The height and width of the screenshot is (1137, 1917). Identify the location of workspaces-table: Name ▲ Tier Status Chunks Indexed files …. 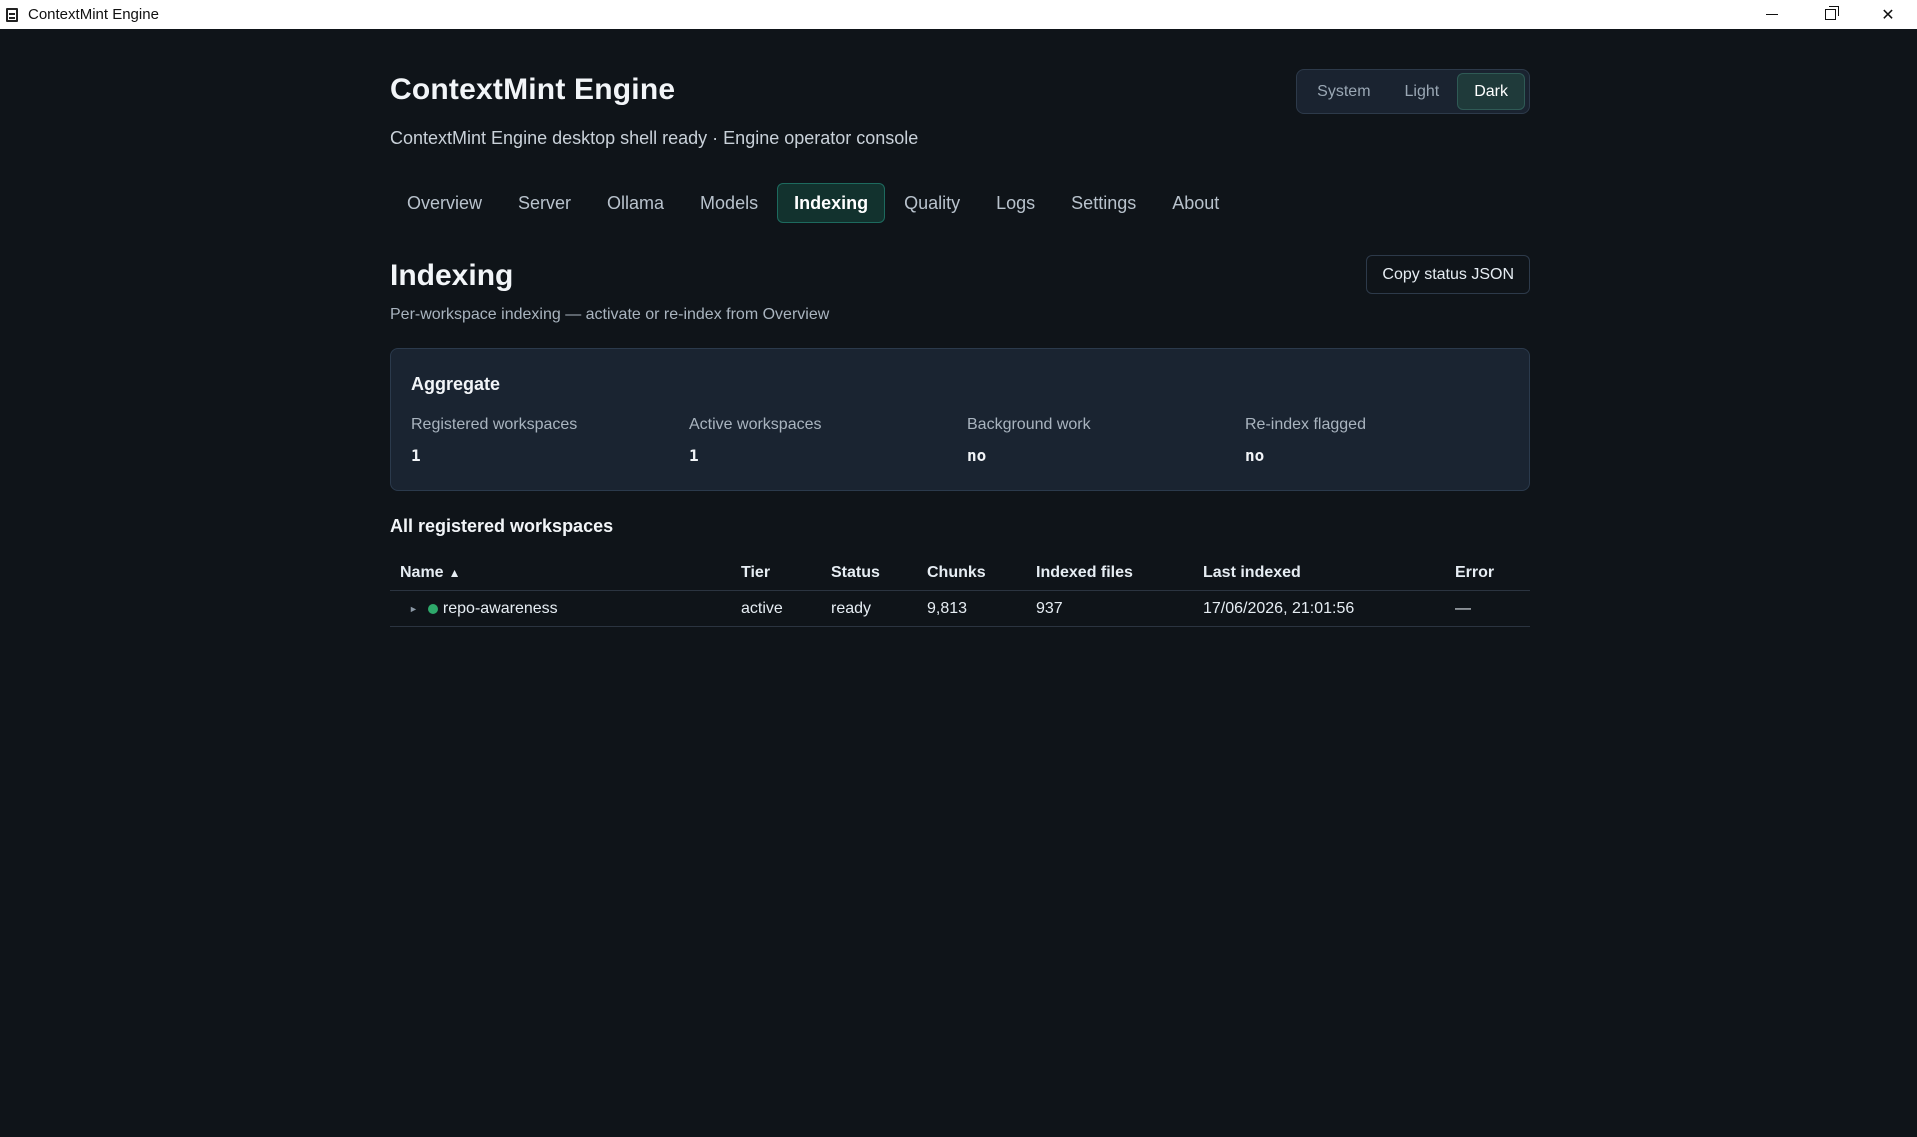
(960, 591).